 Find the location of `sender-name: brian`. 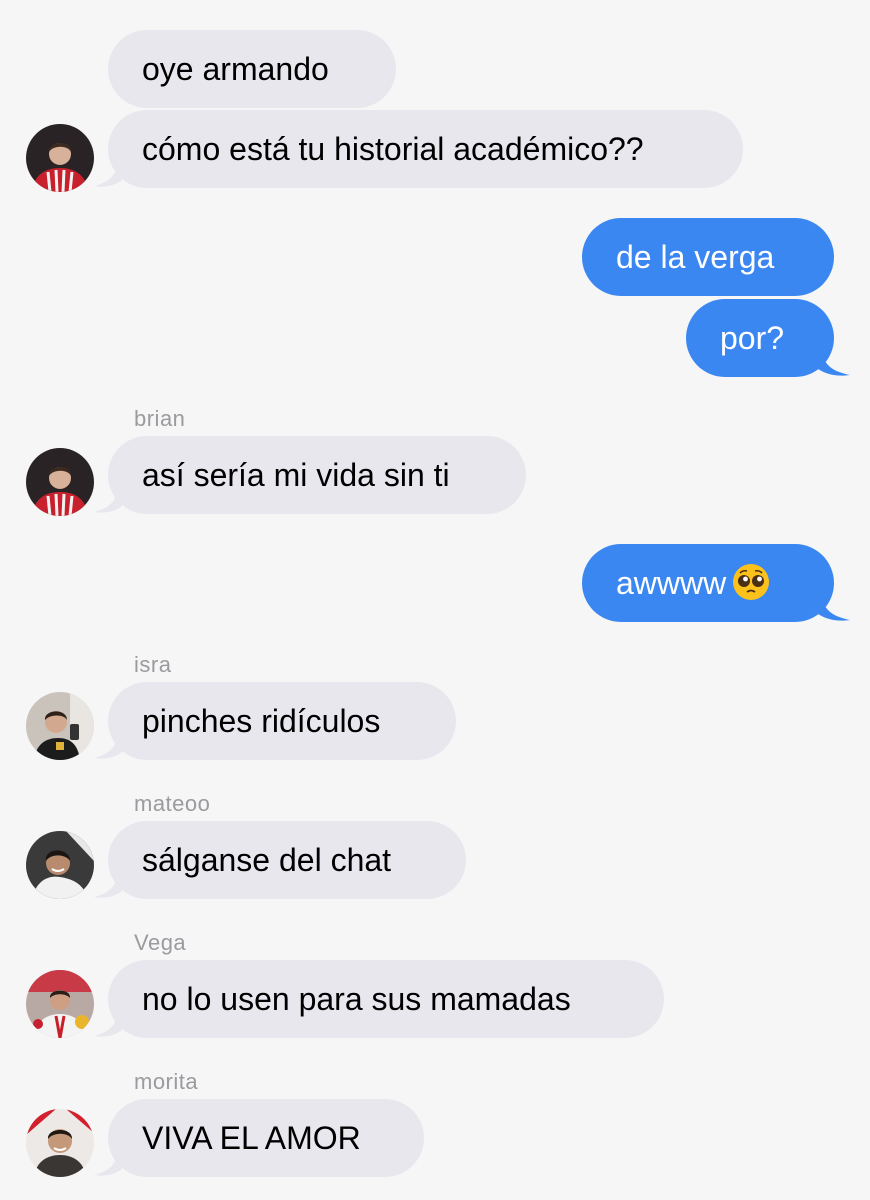

sender-name: brian is located at coordinates (160, 418).